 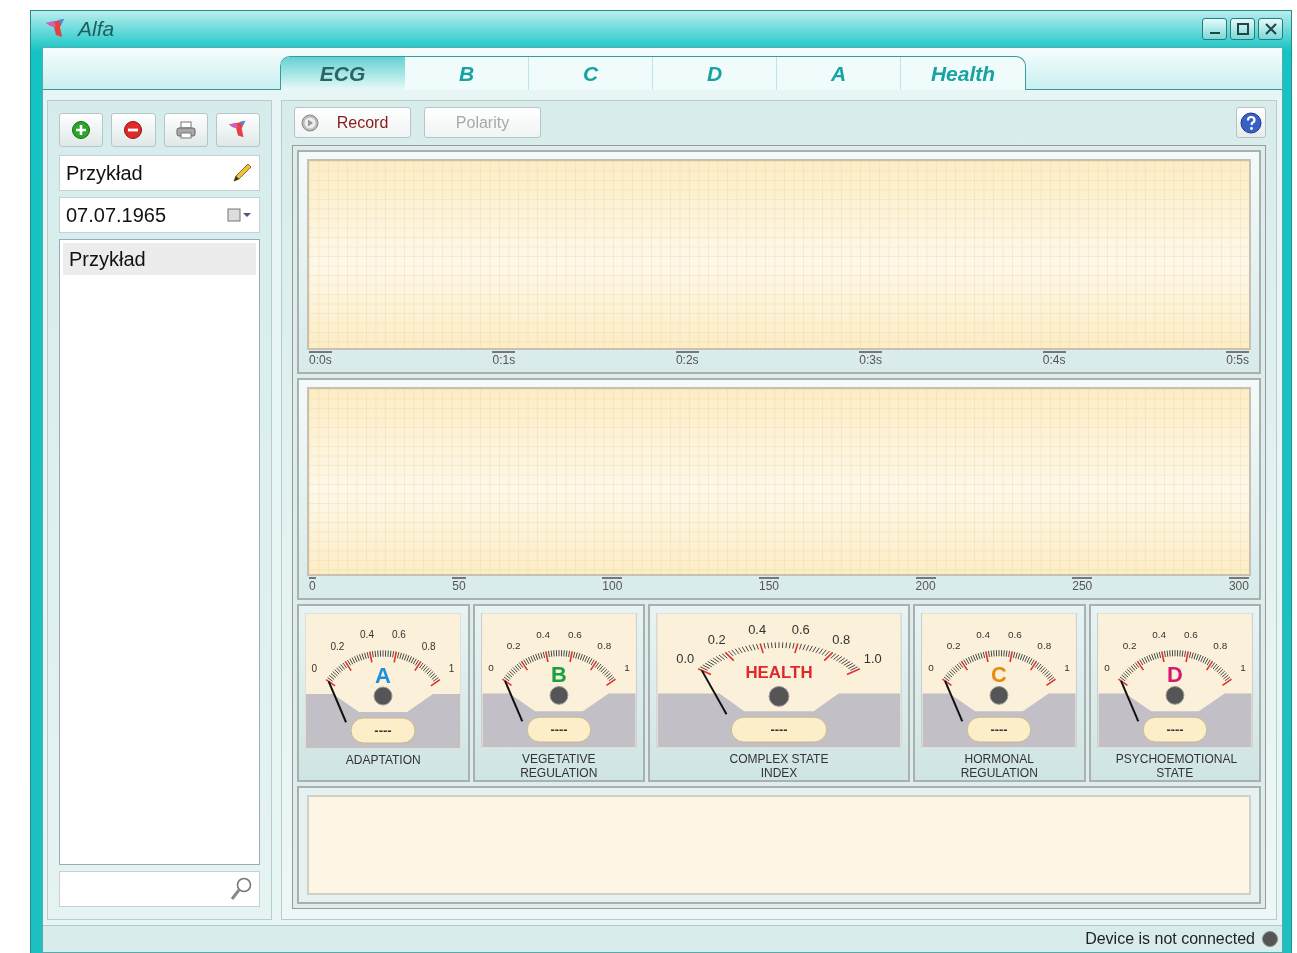 What do you see at coordinates (310, 122) in the screenshot?
I see `play-icon` at bounding box center [310, 122].